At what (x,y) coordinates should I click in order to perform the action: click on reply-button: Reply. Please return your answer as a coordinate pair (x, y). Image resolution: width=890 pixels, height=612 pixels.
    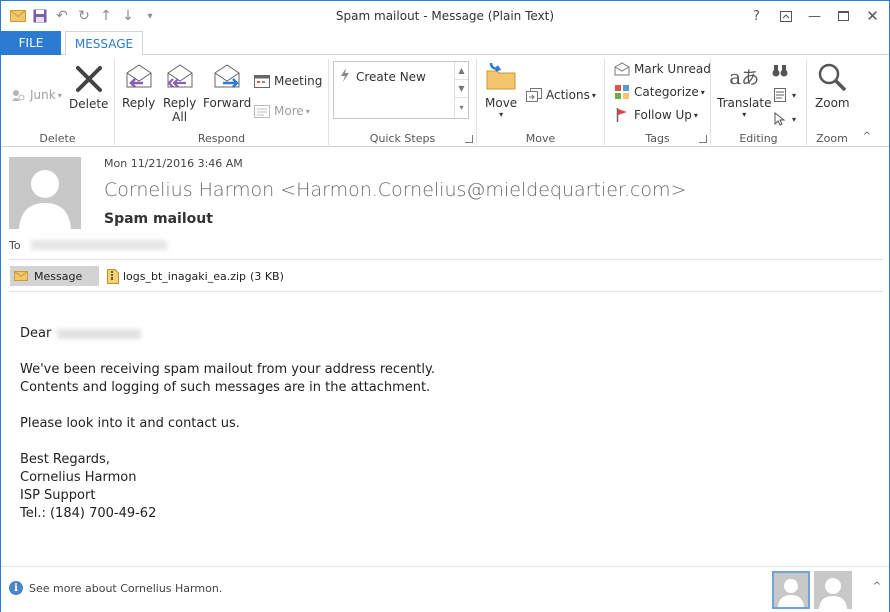
    Looking at the image, I should click on (138, 85).